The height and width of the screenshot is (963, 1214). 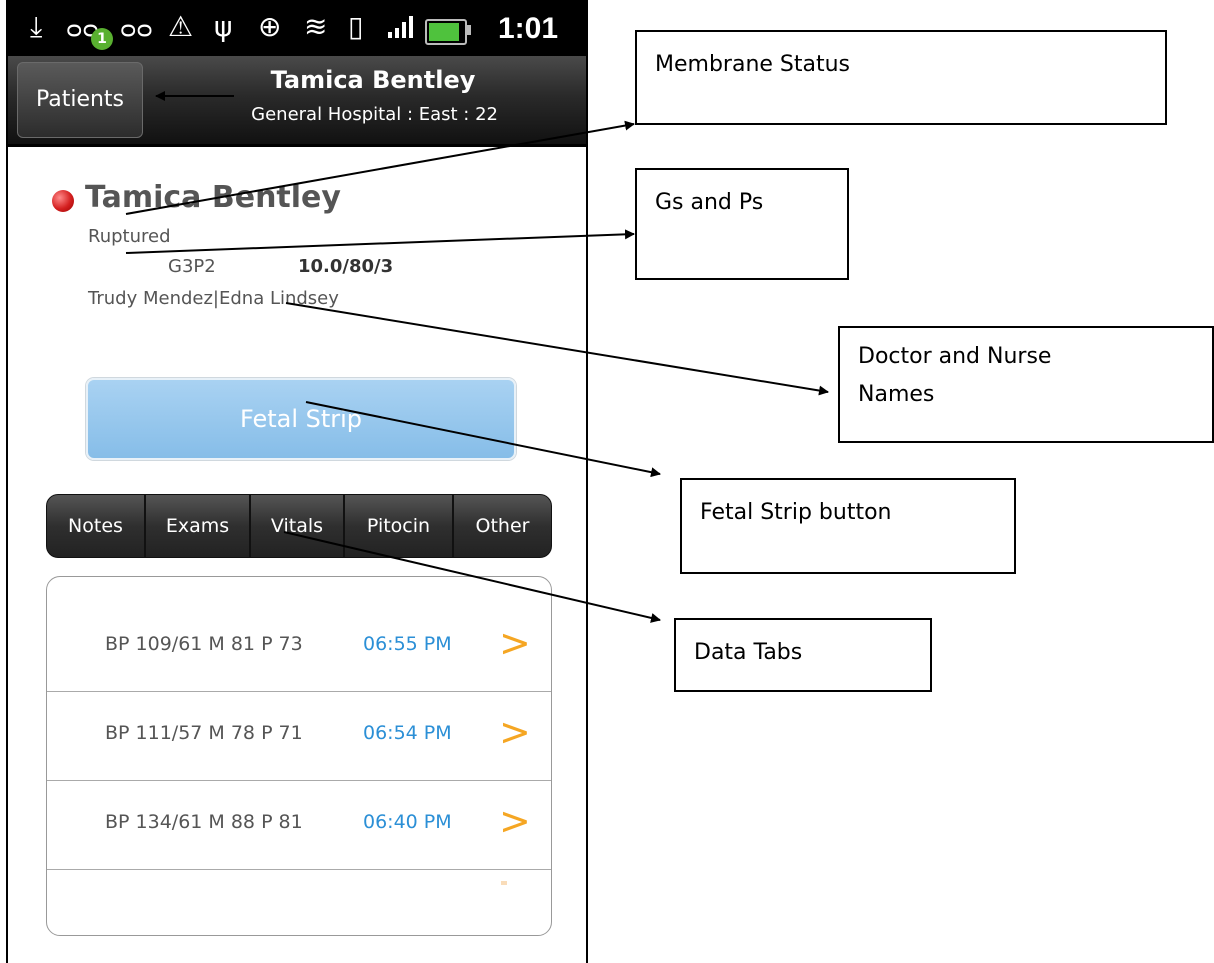 I want to click on arrow-membrane-status, so click(x=380, y=167).